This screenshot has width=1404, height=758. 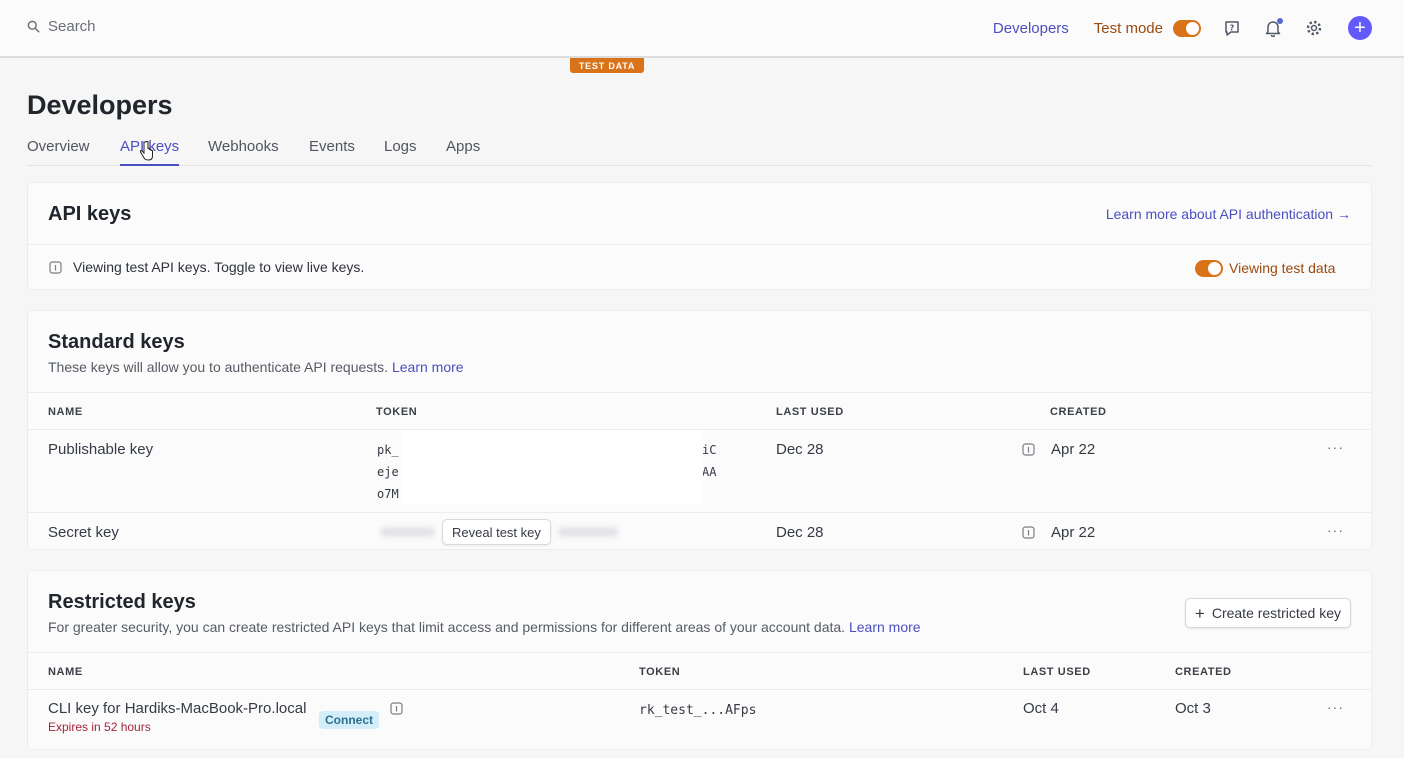 What do you see at coordinates (552, 467) in the screenshot?
I see `token-redaction` at bounding box center [552, 467].